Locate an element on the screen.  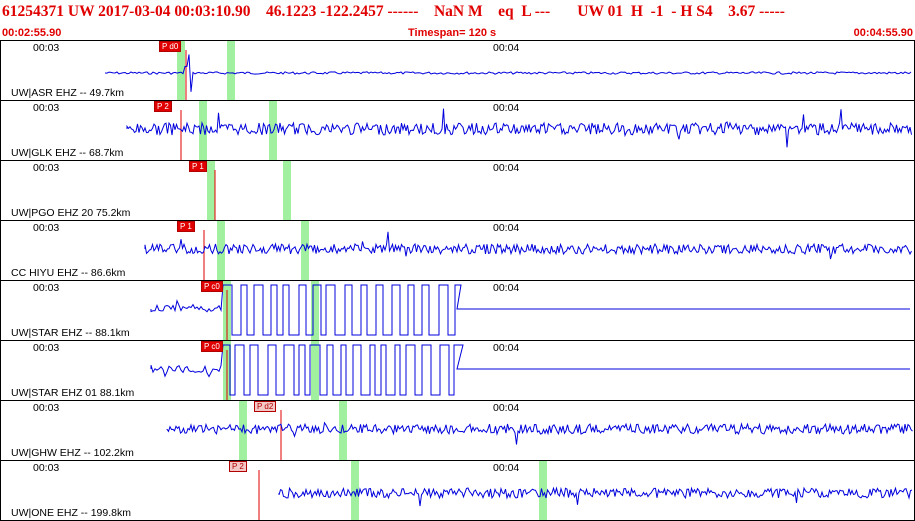
channel-label: UW|GHW EHZ -- 102.2km is located at coordinates (72, 453).